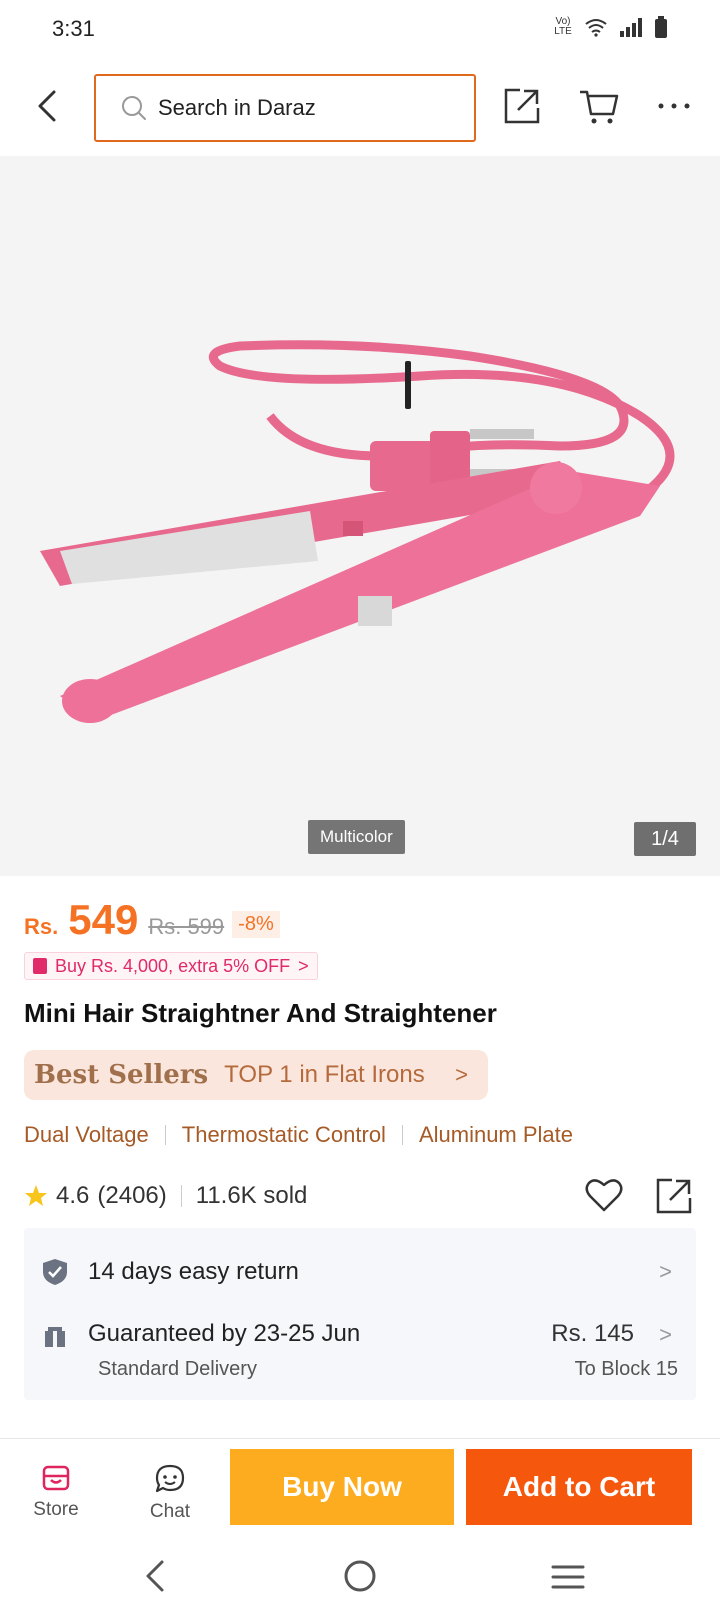 The image size is (720, 1612). I want to click on status-time: 3:31, so click(73, 28).